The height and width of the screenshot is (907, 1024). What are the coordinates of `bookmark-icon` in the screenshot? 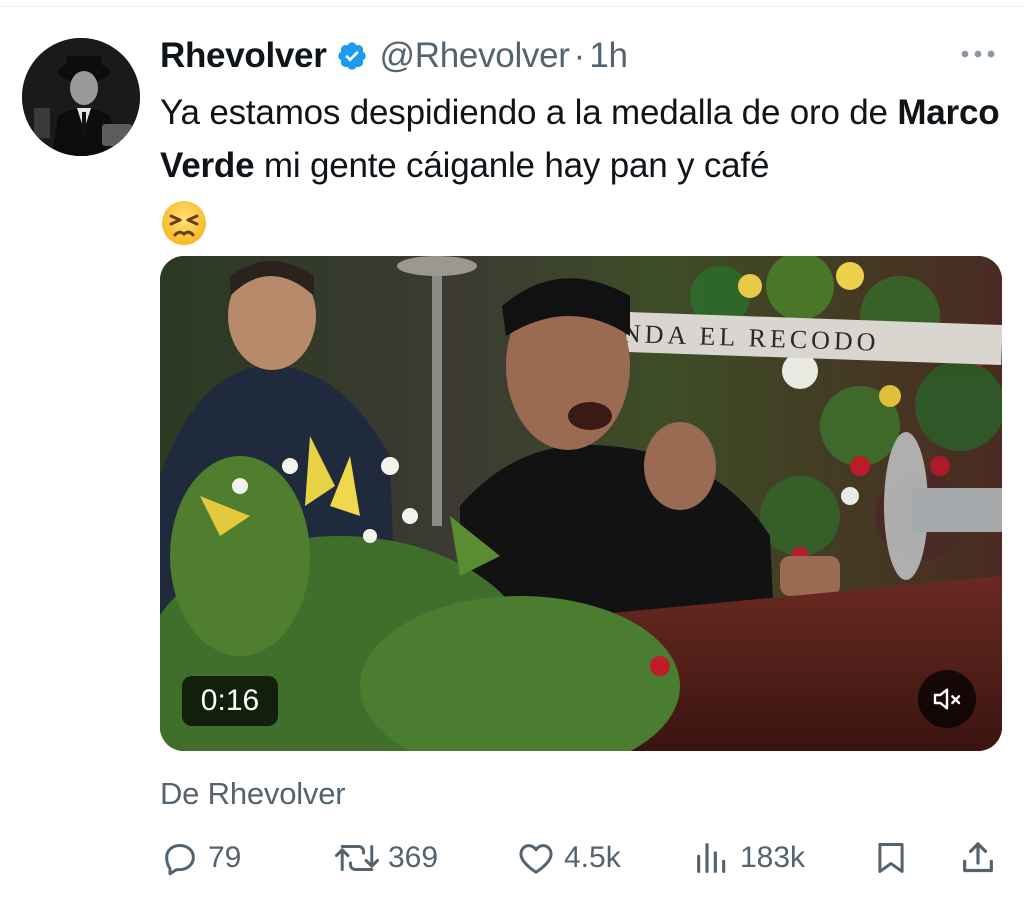 It's located at (891, 858).